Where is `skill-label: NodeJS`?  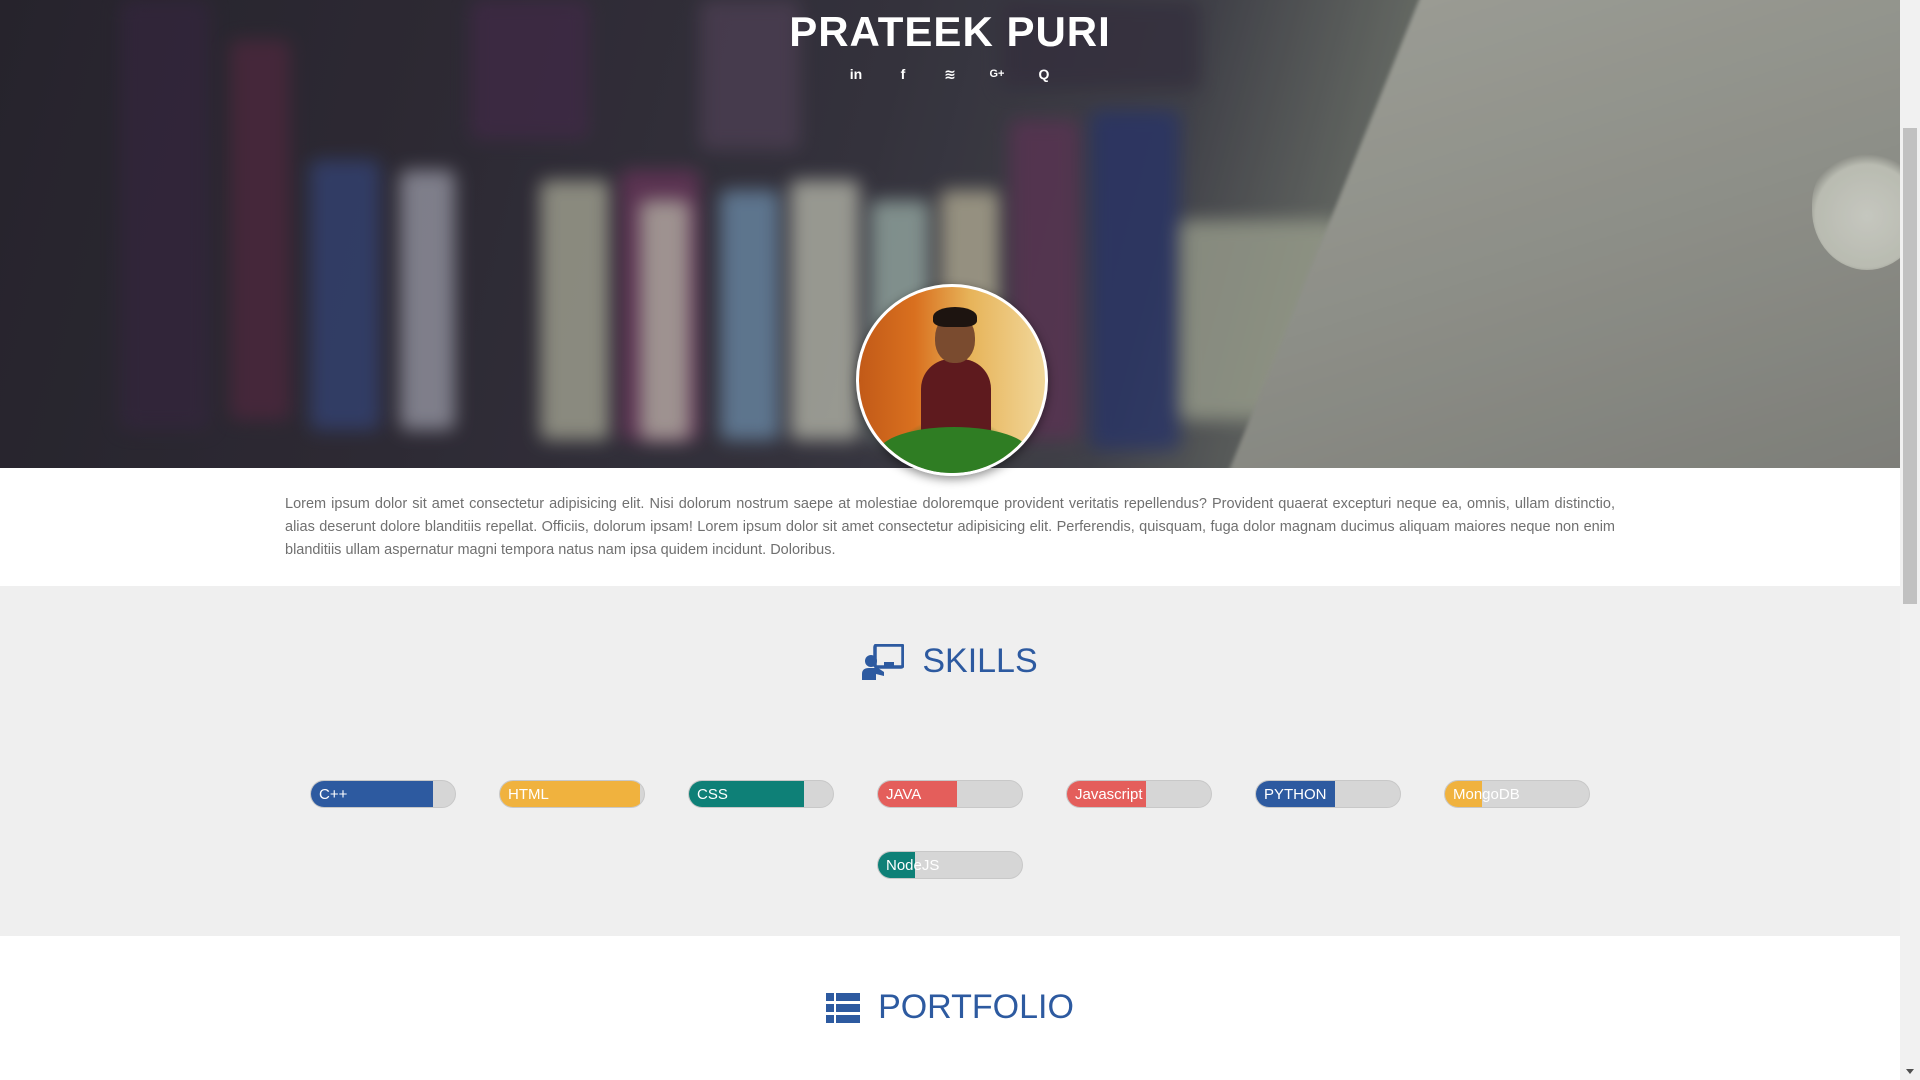
skill-label: NodeJS is located at coordinates (913, 865).